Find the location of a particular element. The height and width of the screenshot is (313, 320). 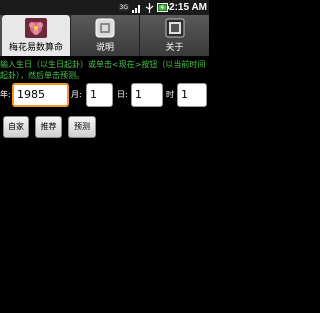

recommend-button: 推荐 is located at coordinates (48, 127).